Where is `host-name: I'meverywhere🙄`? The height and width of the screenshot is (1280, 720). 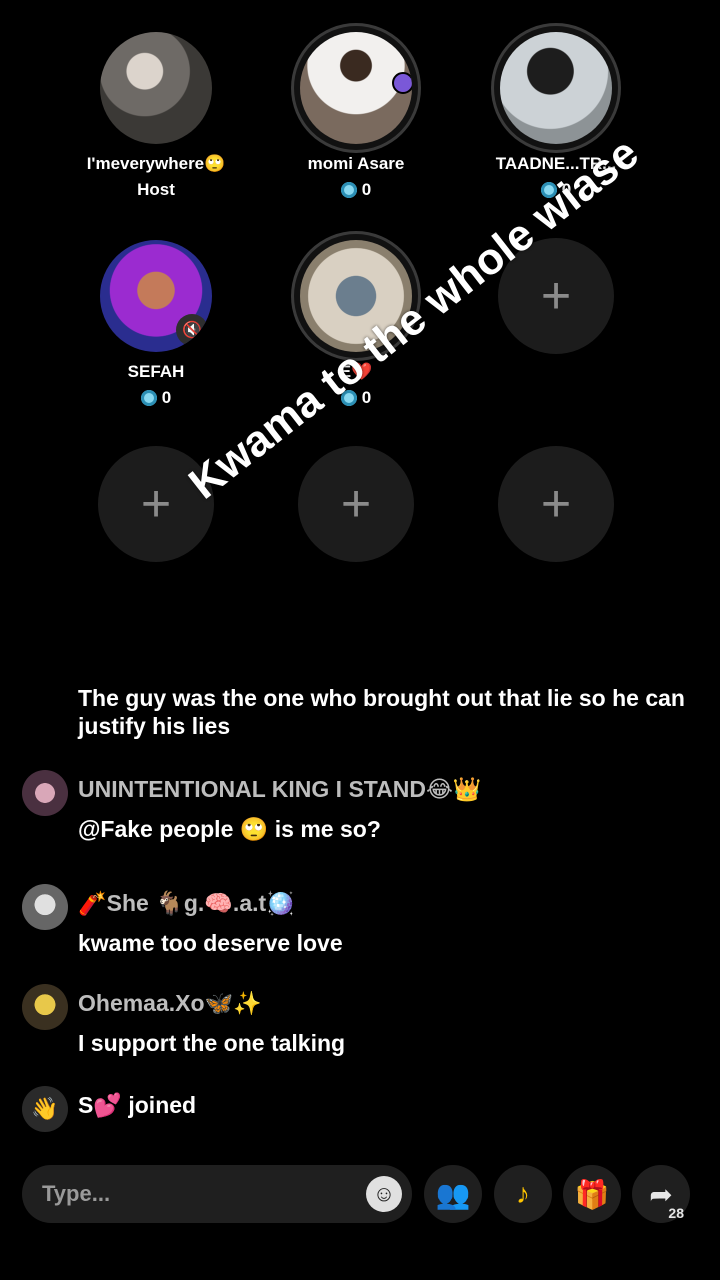
host-name: I'meverywhere🙄 is located at coordinates (156, 163).